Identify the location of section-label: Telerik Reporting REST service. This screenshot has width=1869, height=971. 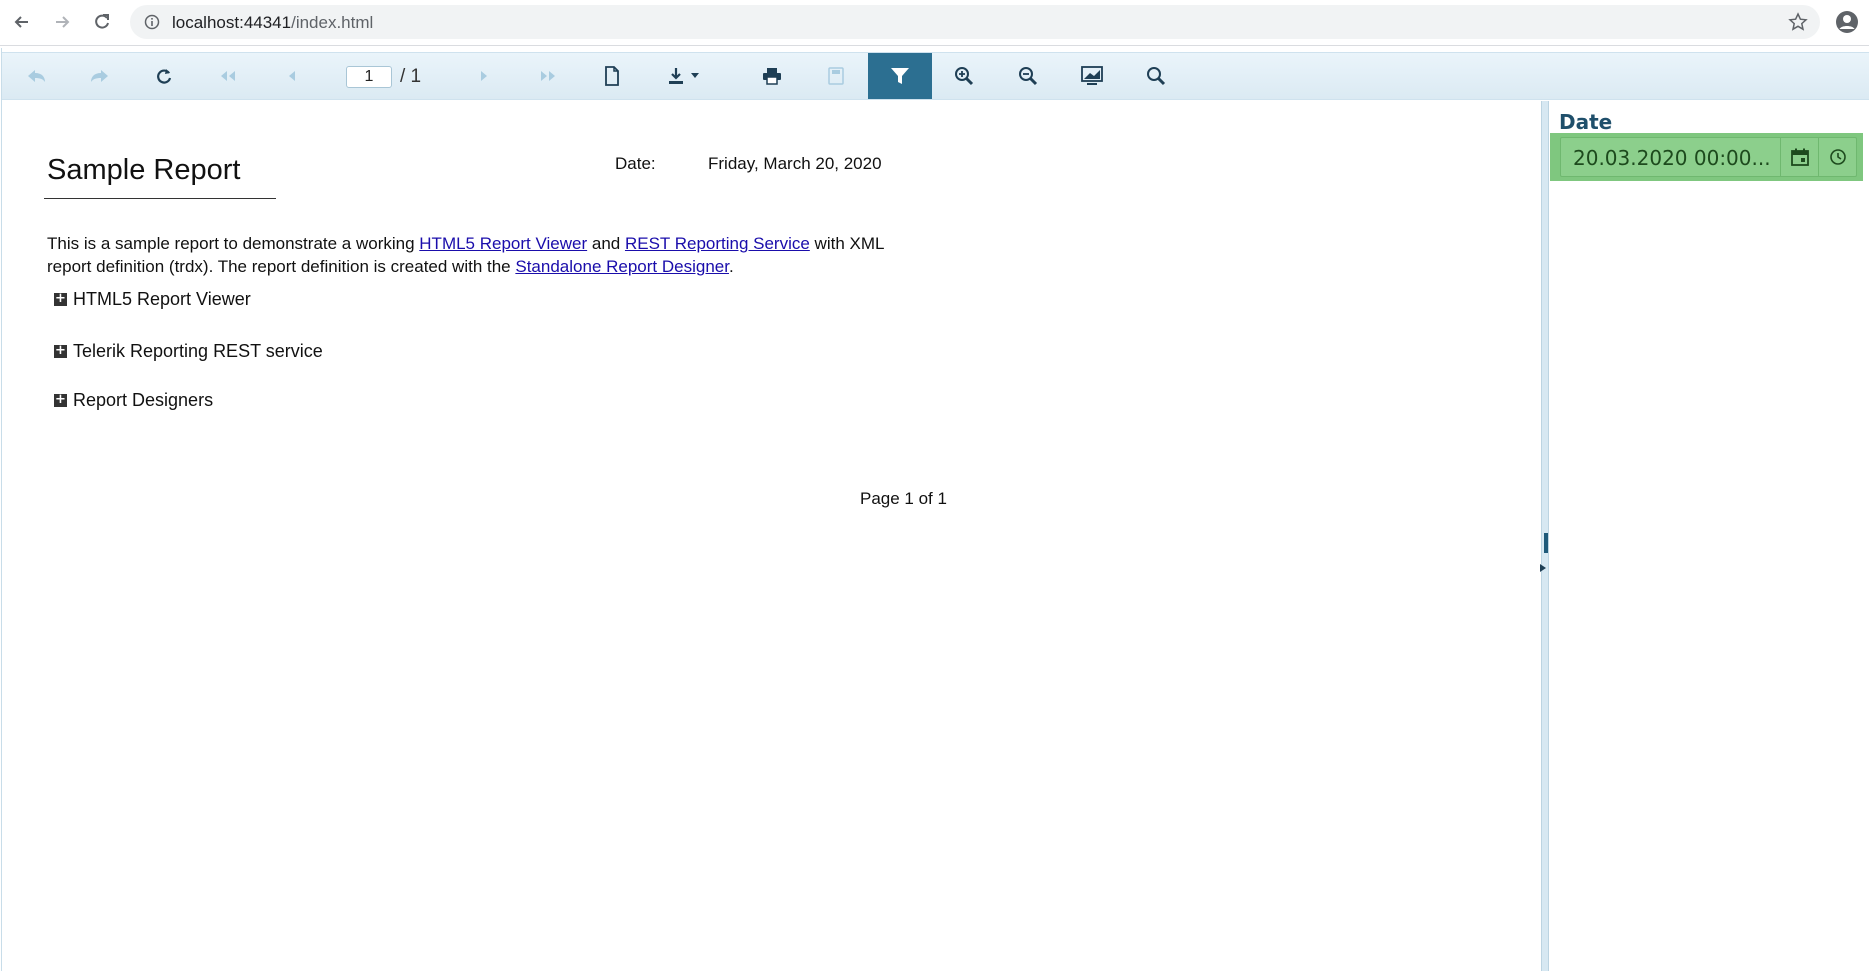
(198, 350).